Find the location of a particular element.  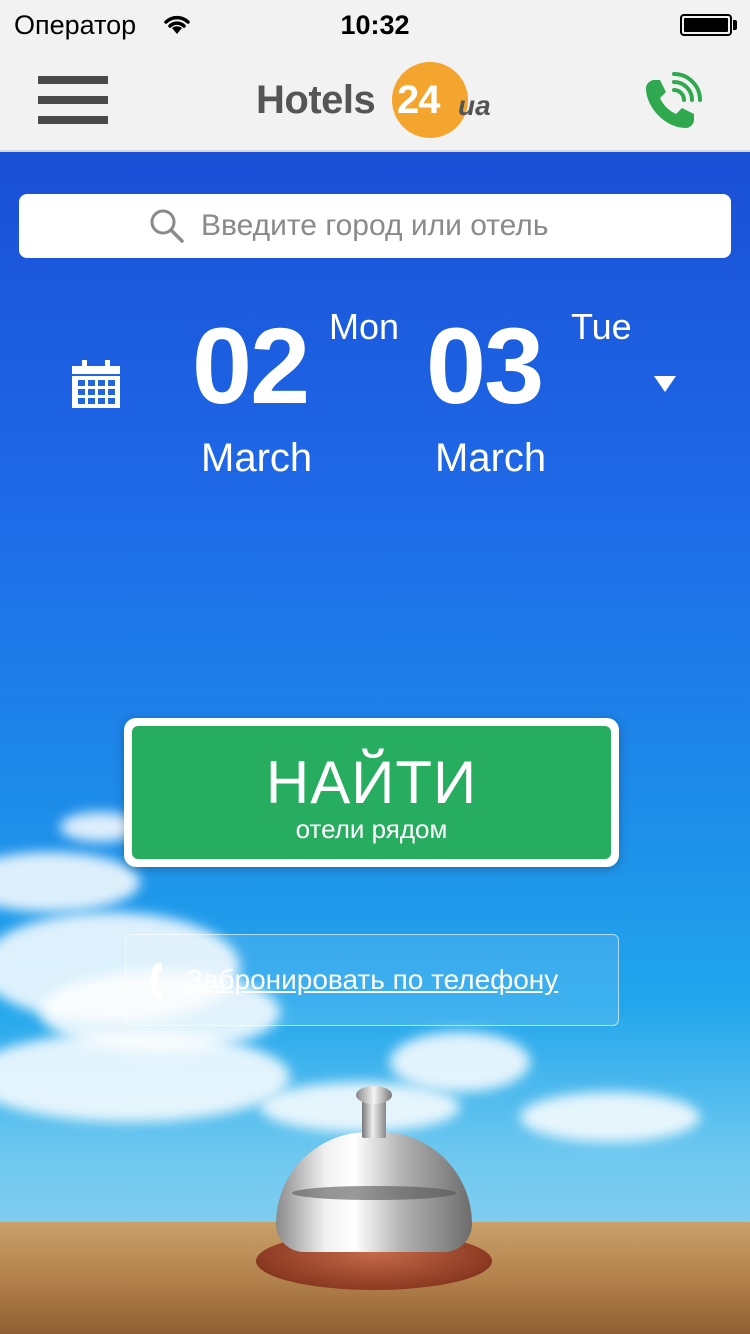

book-by-phone-link: Забронировать по телефону is located at coordinates (372, 980).